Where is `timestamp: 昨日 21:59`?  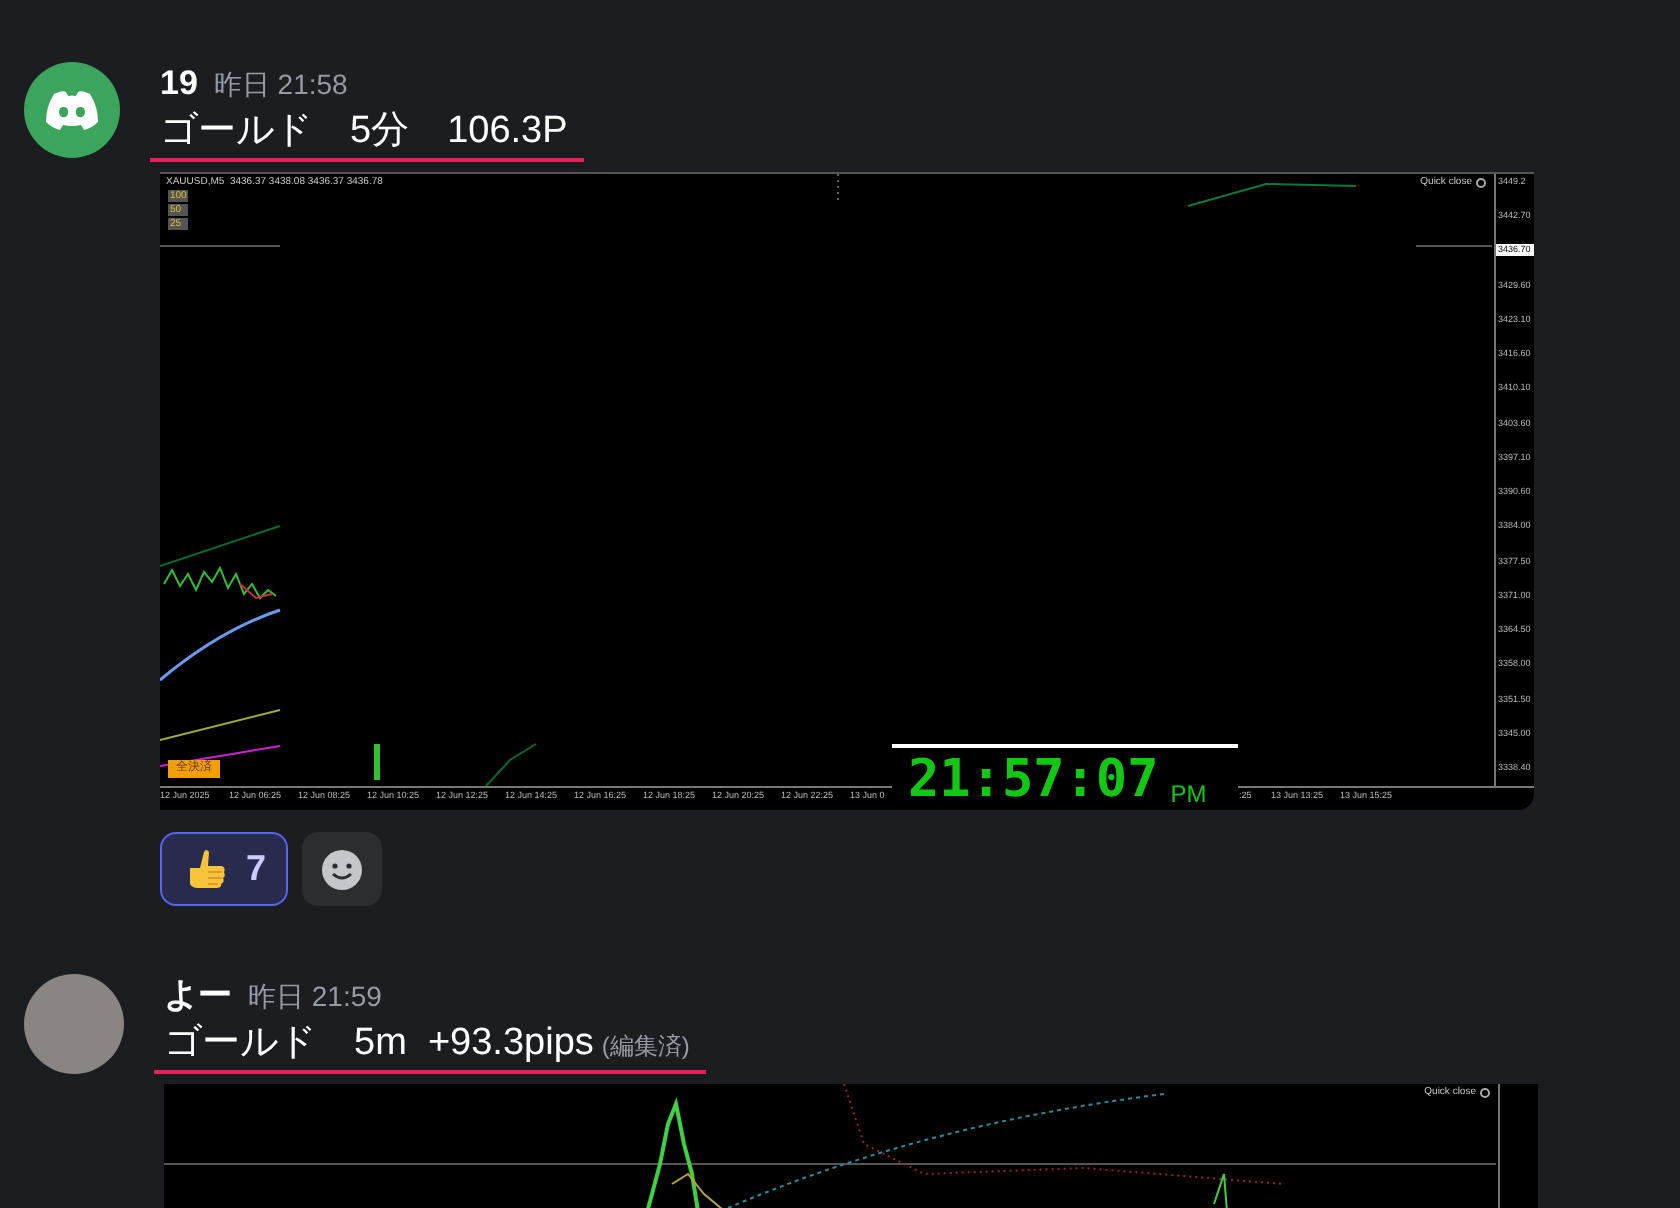 timestamp: 昨日 21:59 is located at coordinates (315, 997).